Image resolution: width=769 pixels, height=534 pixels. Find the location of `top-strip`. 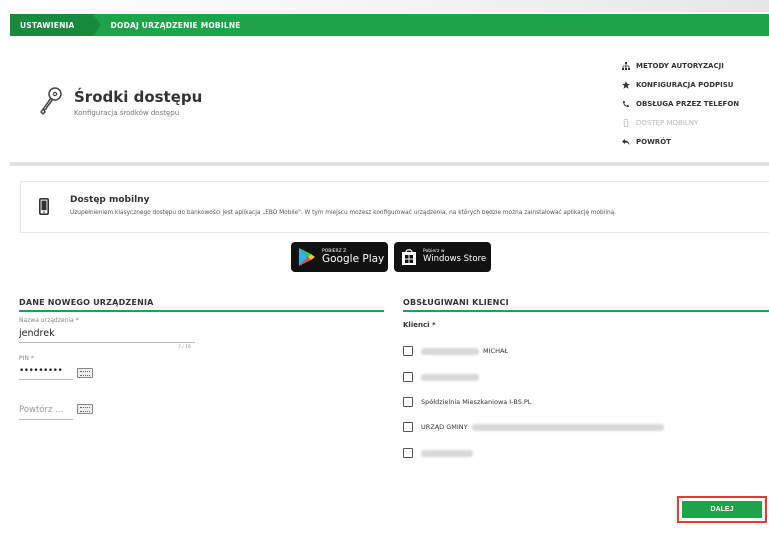

top-strip is located at coordinates (384, 6).